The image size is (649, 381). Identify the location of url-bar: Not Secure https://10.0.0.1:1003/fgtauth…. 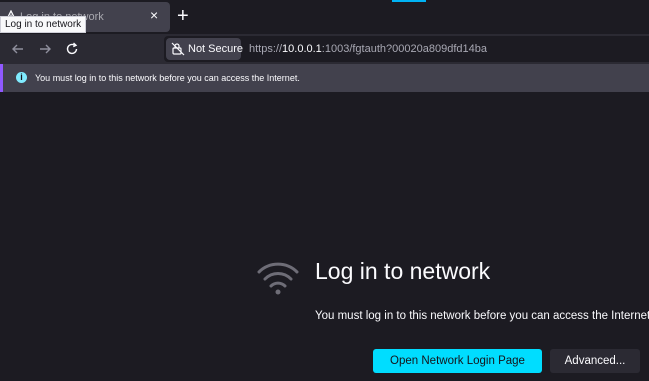
(406, 49).